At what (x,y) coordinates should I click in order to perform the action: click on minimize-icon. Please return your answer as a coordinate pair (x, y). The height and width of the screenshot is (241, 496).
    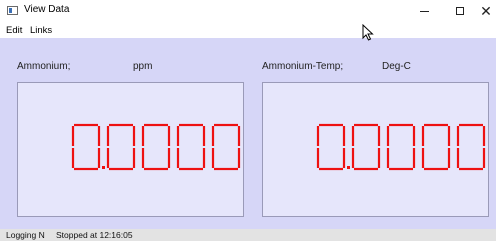
    Looking at the image, I should click on (424, 11).